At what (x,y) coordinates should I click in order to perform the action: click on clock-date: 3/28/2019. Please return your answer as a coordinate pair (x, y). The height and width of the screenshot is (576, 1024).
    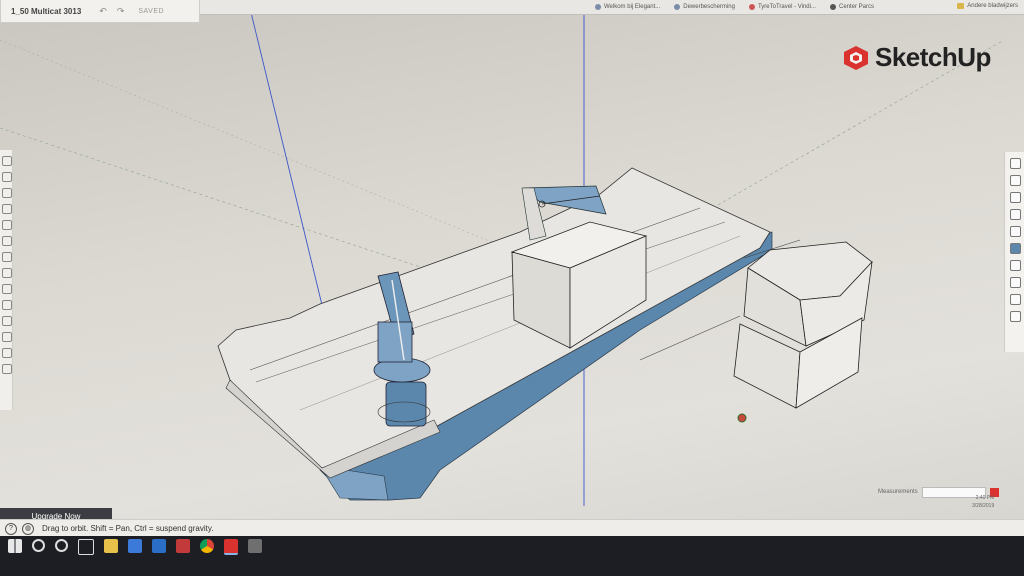
    Looking at the image, I should click on (983, 506).